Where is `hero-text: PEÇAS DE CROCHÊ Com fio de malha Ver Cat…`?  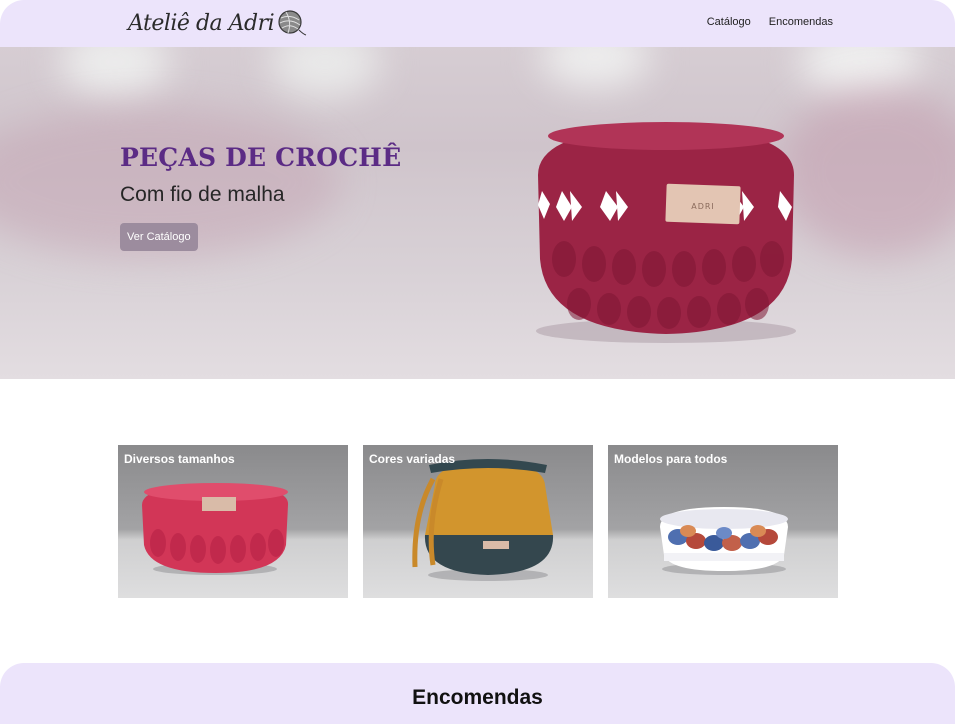
hero-text: PEÇAS DE CROCHÊ Com fio de malha Ver Cat… is located at coordinates (260, 197).